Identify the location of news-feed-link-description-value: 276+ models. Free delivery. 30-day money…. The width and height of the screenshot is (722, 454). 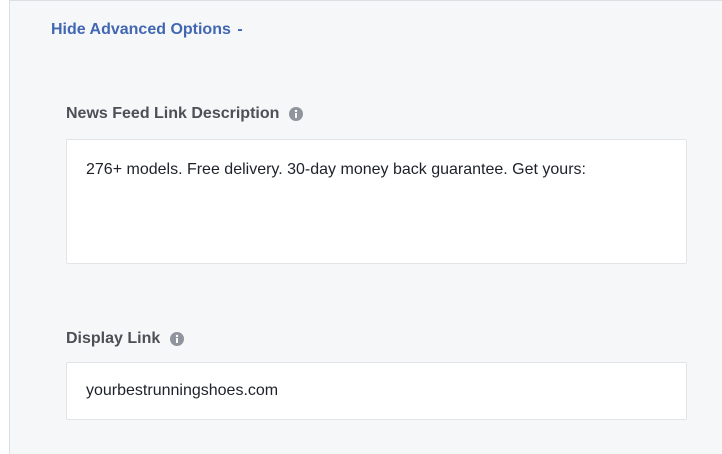
(336, 169).